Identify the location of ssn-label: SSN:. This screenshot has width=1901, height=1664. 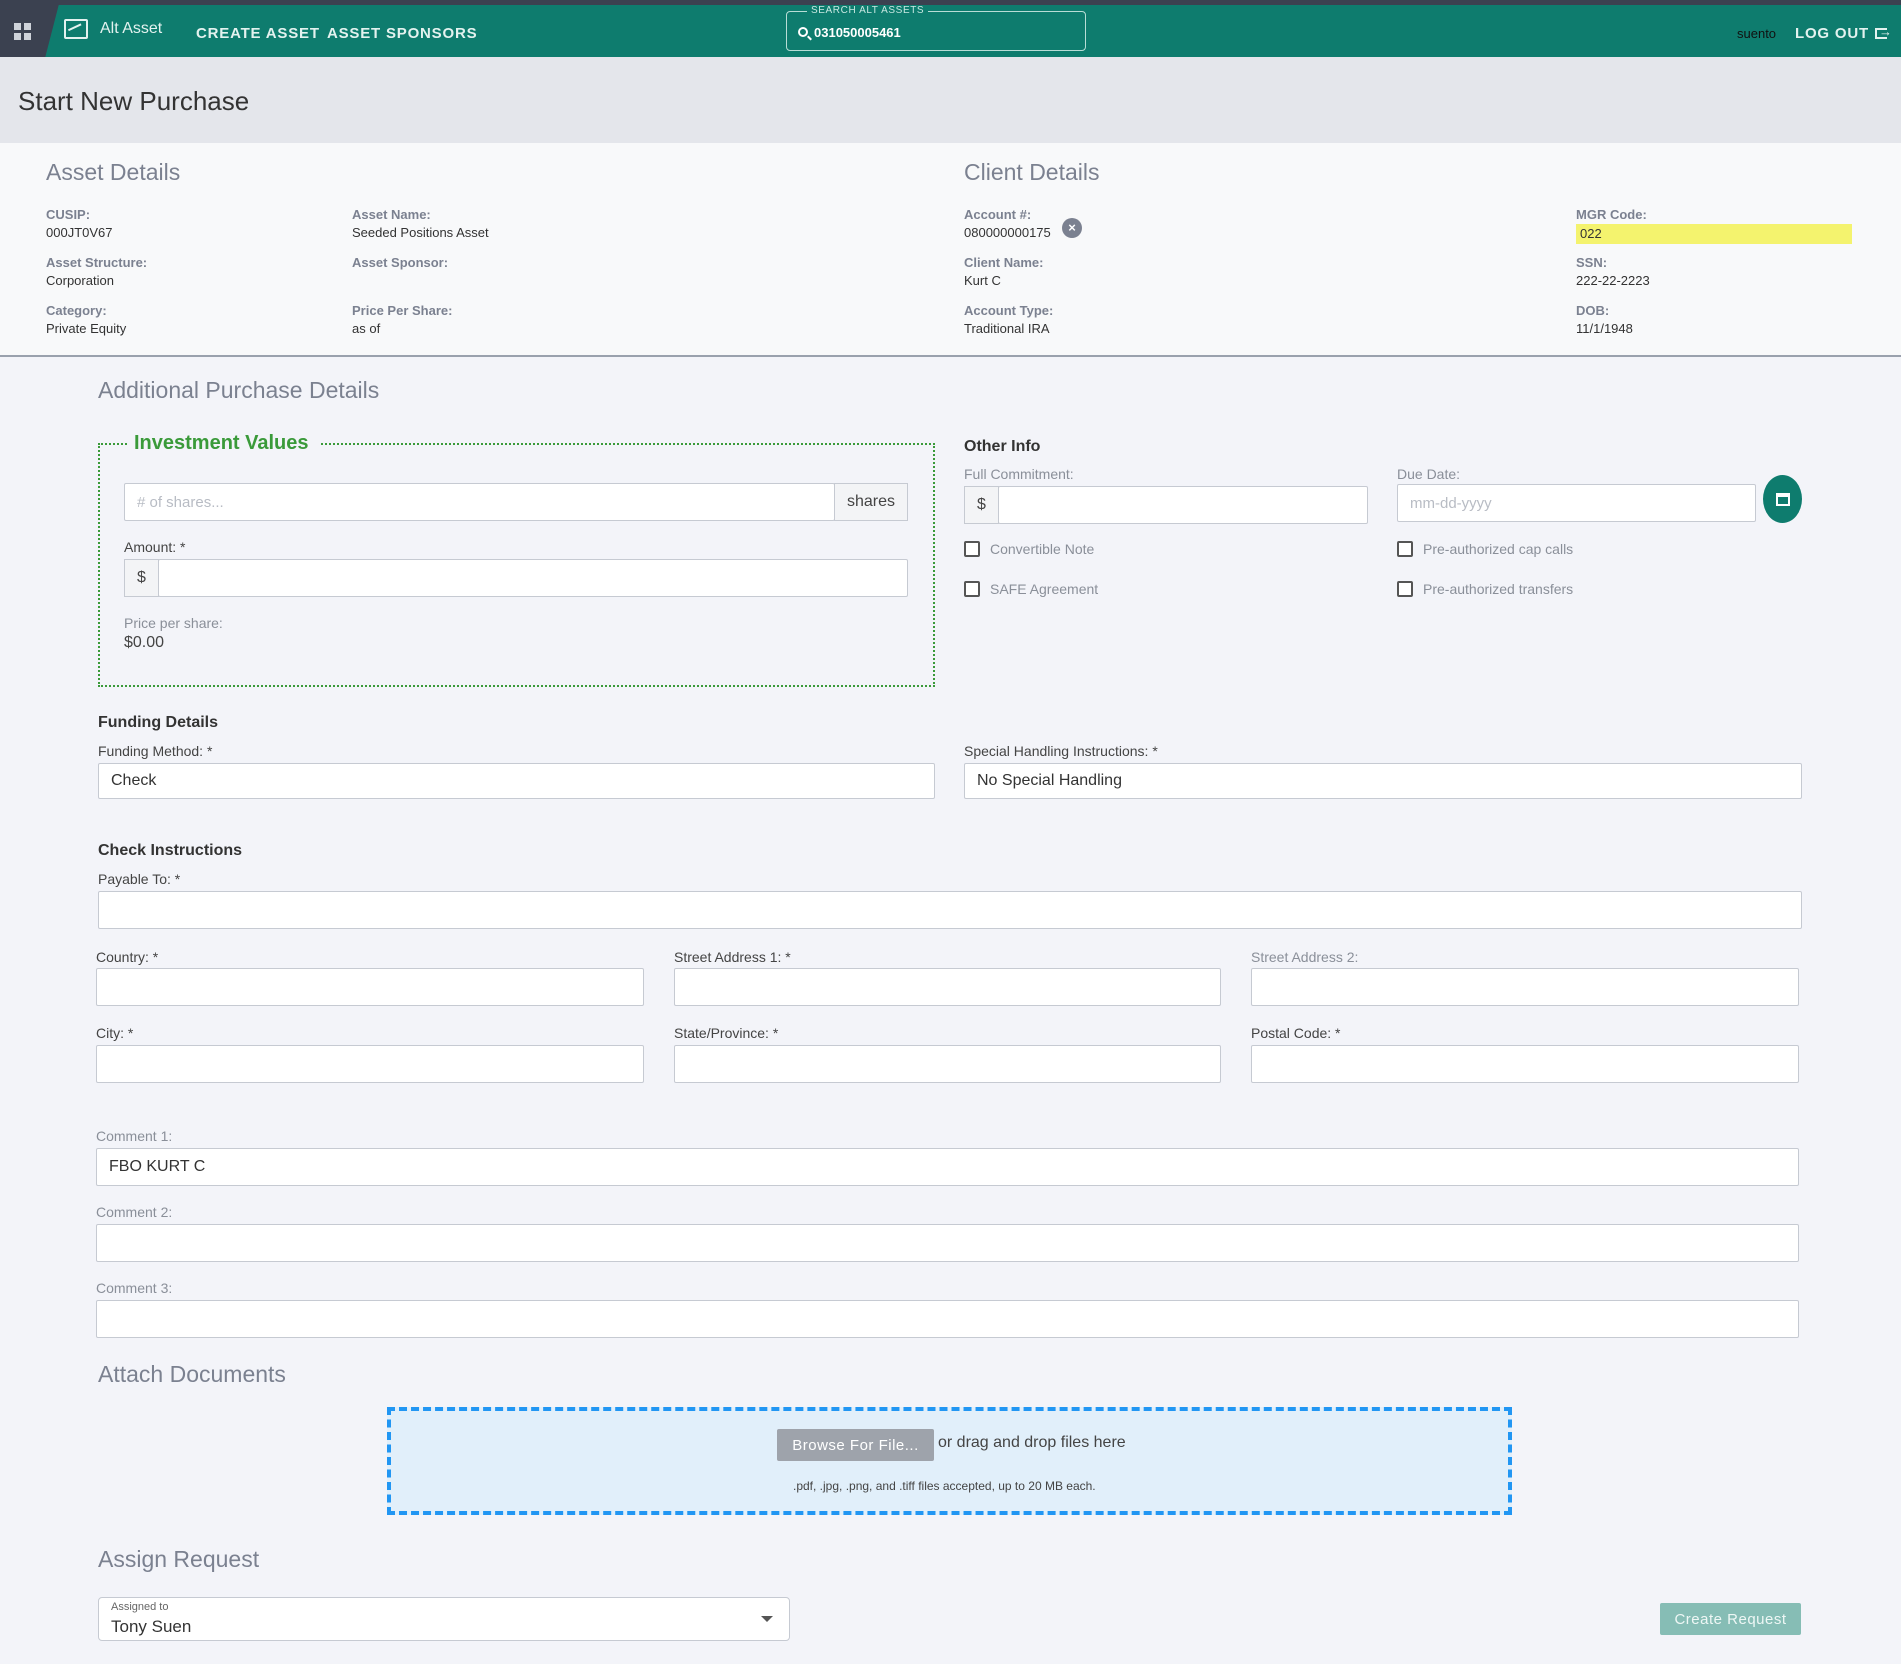
(1592, 262).